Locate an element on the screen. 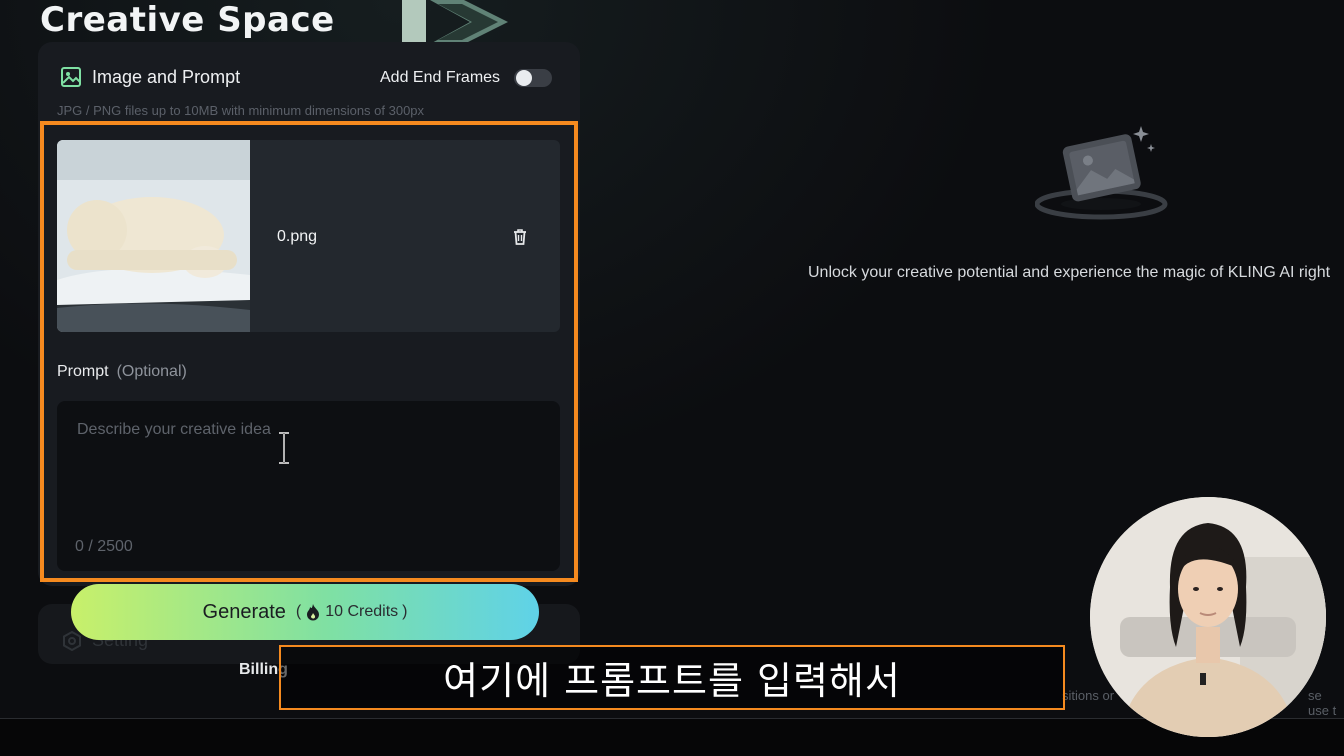 This screenshot has height=756, width=1344. generate-button: Generate ( 10 Credits ) is located at coordinates (305, 612).